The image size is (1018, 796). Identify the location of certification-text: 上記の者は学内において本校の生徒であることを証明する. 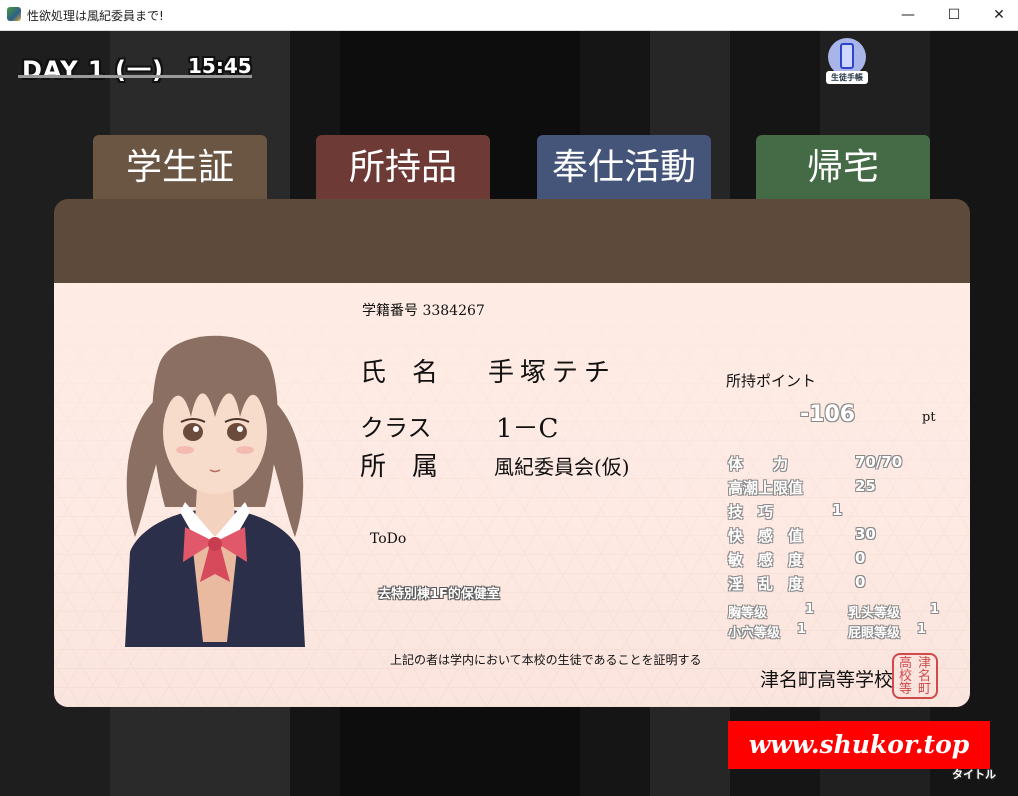
(546, 660).